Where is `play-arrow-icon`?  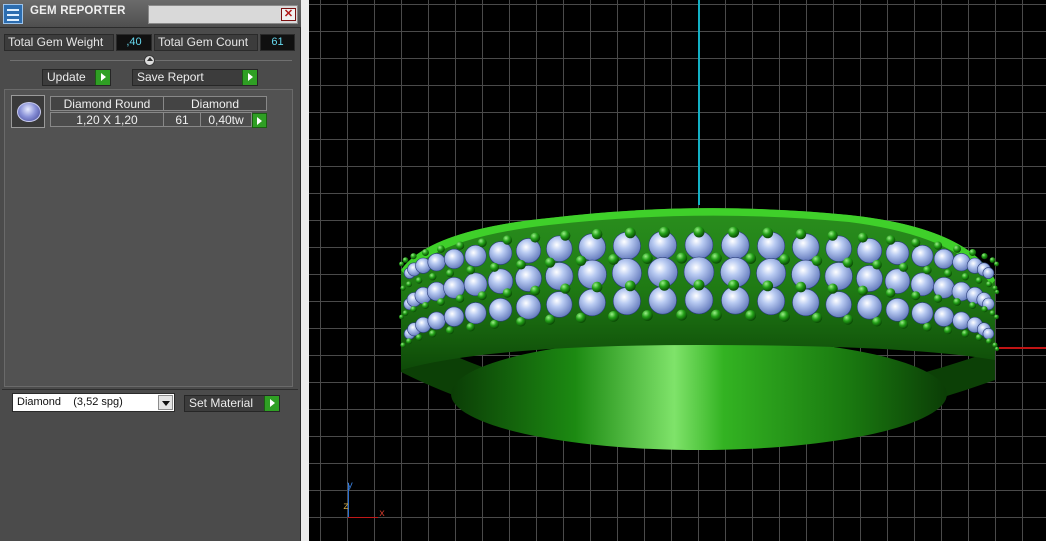 play-arrow-icon is located at coordinates (249, 77).